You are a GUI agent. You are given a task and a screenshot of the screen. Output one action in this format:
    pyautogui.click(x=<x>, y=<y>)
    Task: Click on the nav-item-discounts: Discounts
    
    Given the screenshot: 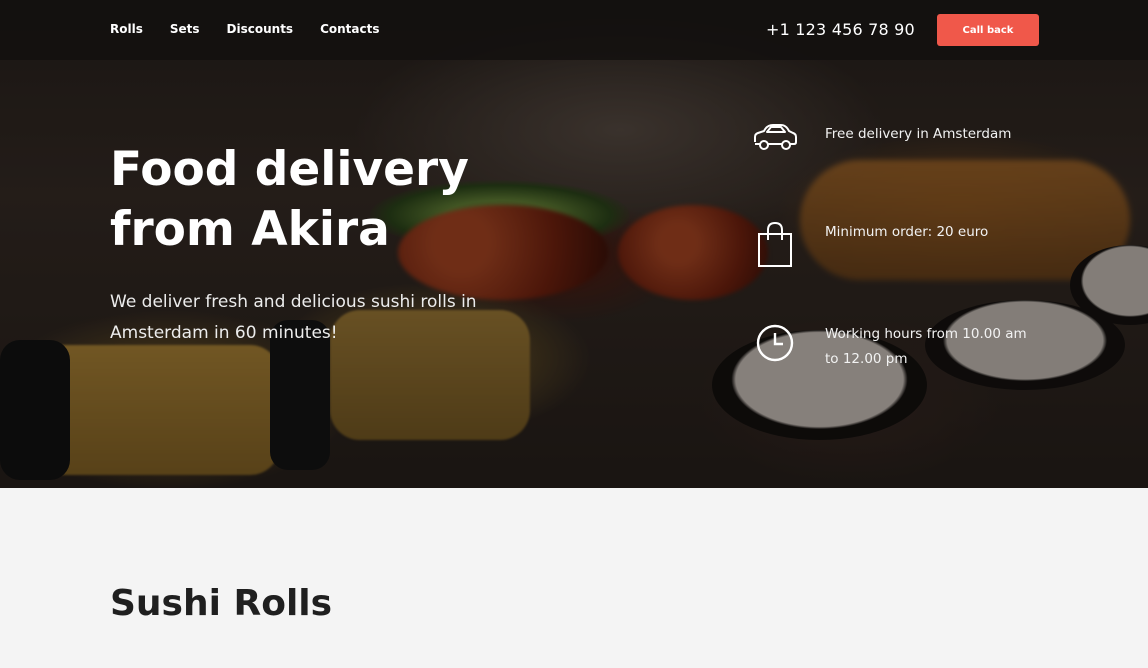 What is the action you would take?
    pyautogui.click(x=260, y=29)
    